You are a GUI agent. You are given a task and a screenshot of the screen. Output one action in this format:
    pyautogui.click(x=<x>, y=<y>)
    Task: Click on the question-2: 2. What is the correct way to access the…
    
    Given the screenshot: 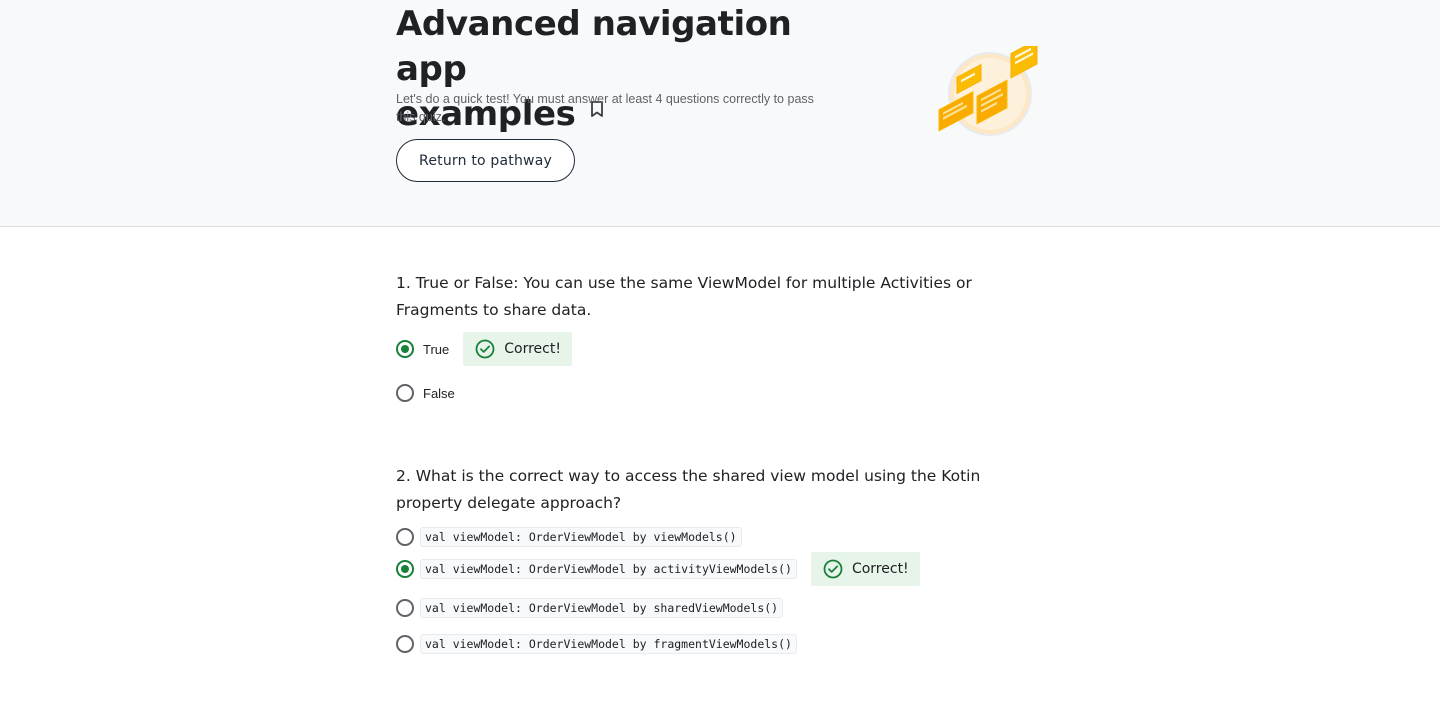 What is the action you would take?
    pyautogui.click(x=726, y=559)
    